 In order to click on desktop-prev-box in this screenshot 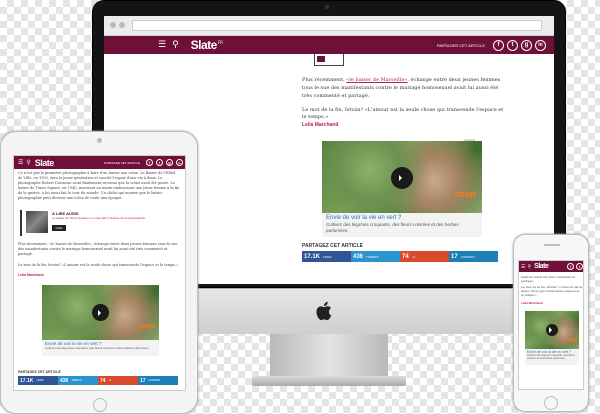, I will do `click(329, 60)`.